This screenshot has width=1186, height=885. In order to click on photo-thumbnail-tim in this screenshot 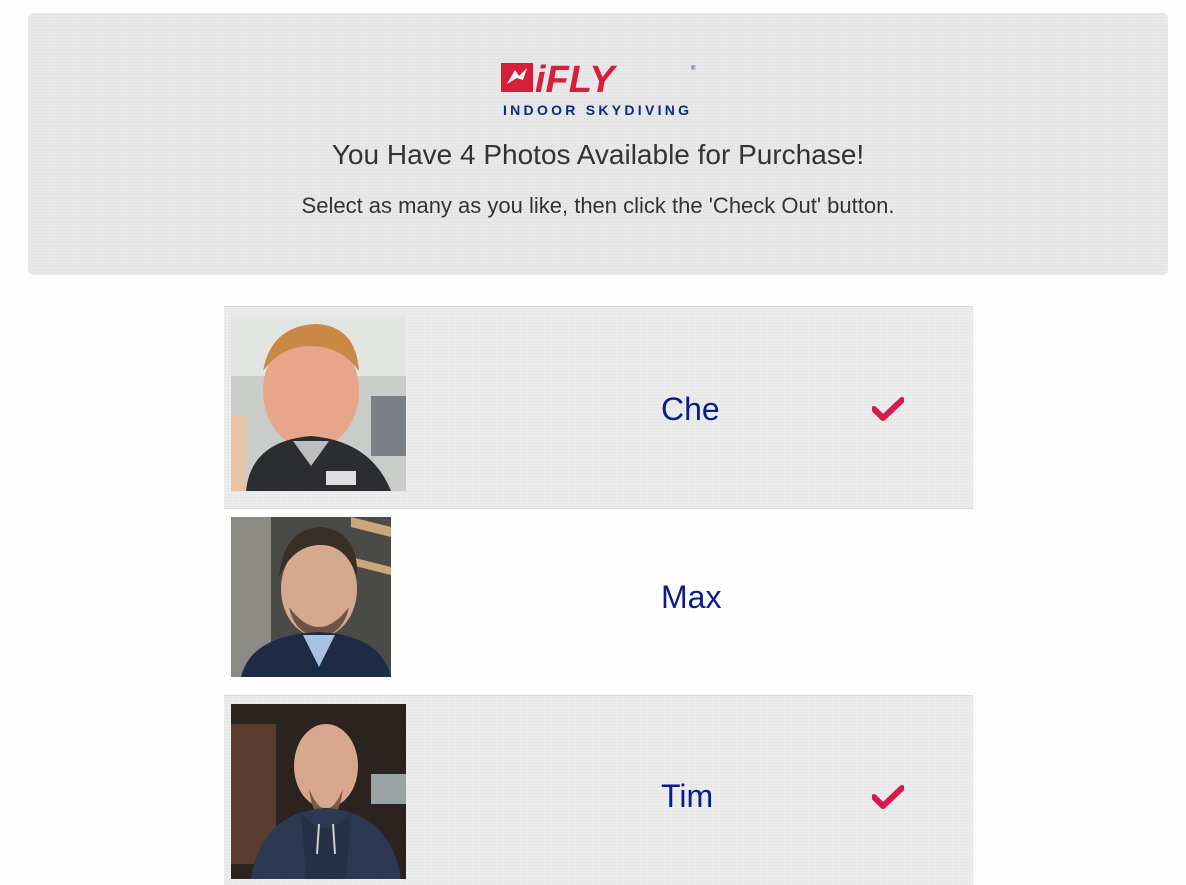, I will do `click(318, 791)`.